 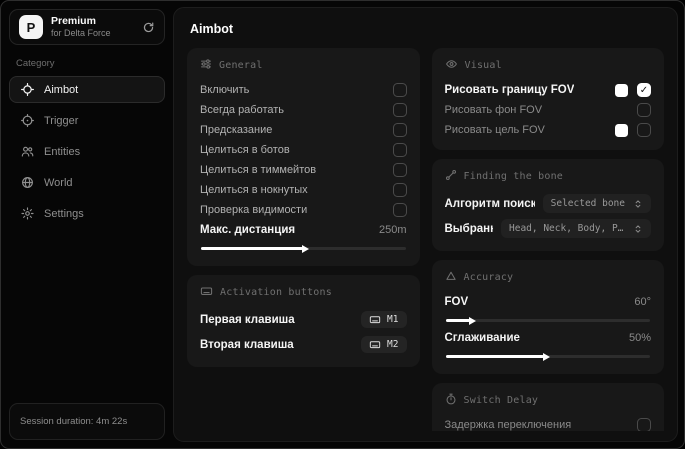 What do you see at coordinates (384, 319) in the screenshot?
I see `keybind-button-m1: M1` at bounding box center [384, 319].